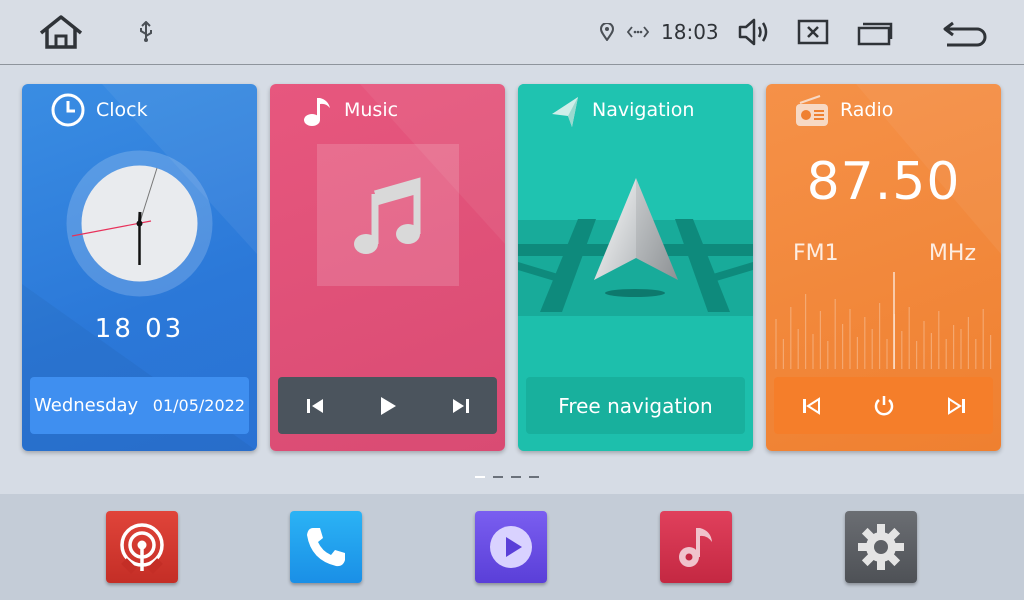 The image size is (1024, 600). What do you see at coordinates (607, 32) in the screenshot?
I see `location-icon` at bounding box center [607, 32].